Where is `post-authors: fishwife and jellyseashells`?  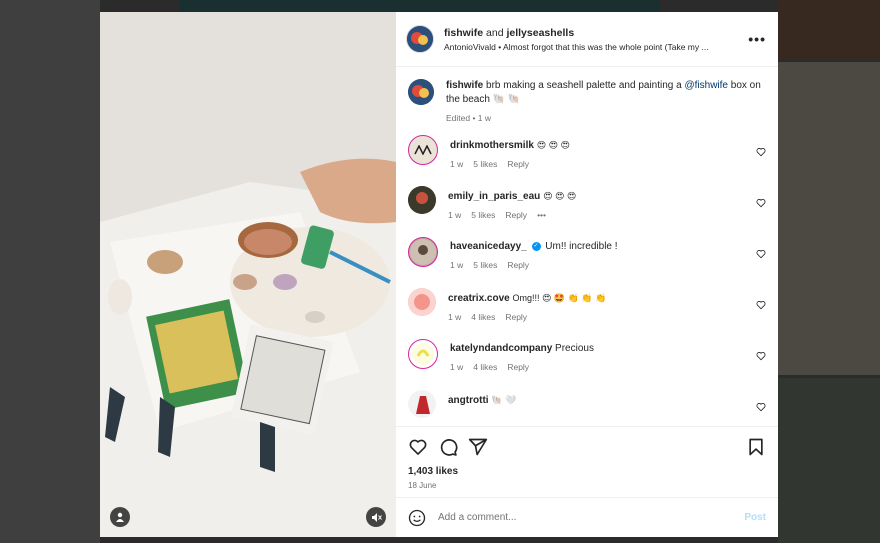
post-authors: fishwife and jellyseashells is located at coordinates (596, 33).